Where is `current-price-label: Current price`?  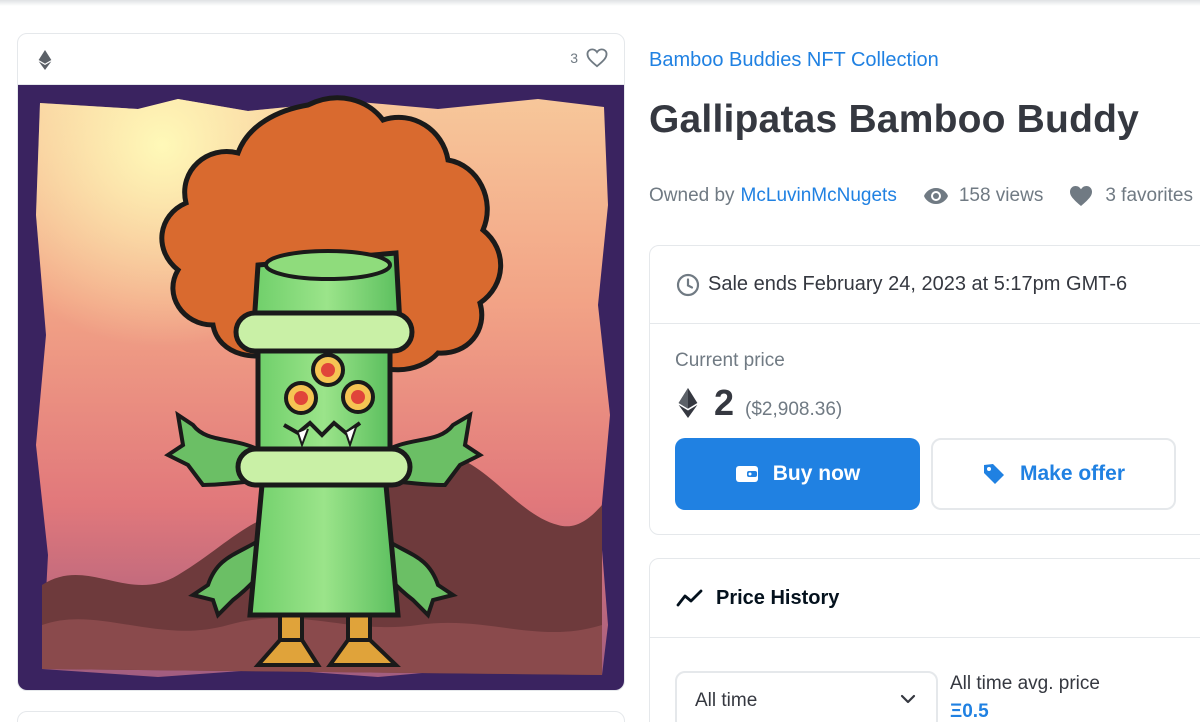 current-price-label: Current price is located at coordinates (730, 360).